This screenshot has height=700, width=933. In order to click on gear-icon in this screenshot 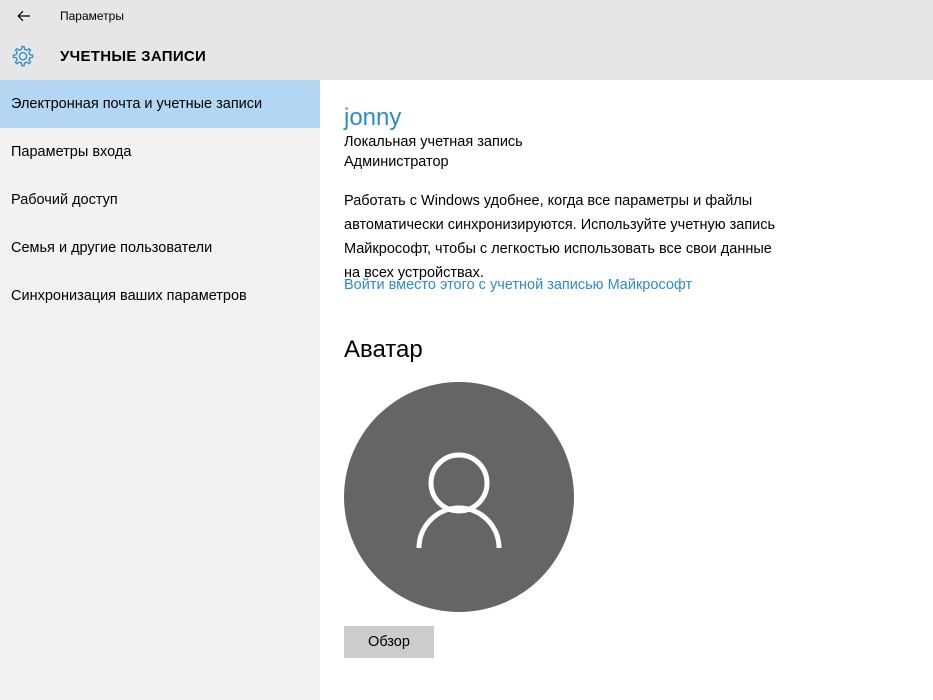, I will do `click(23, 56)`.